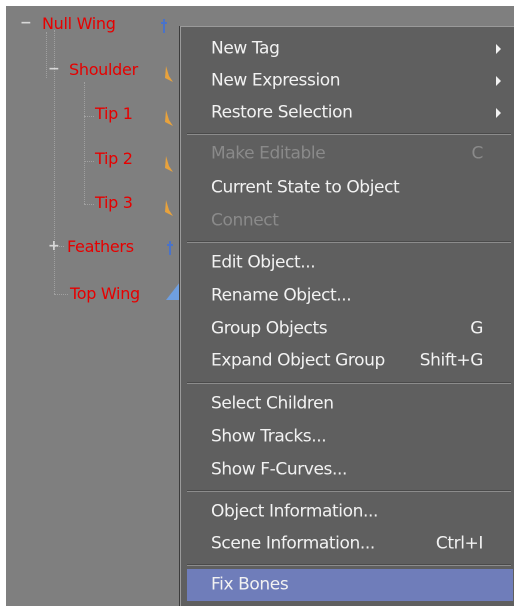  I want to click on menu-item-new-expression: New Expression, so click(347, 81).